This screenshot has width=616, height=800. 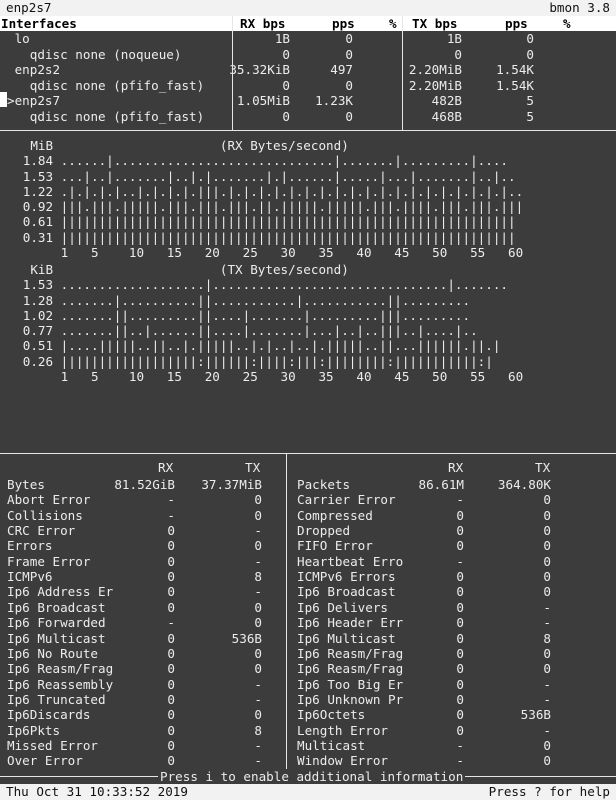 What do you see at coordinates (350, 699) in the screenshot?
I see `stat-name: Ip6 Unknown Pr` at bounding box center [350, 699].